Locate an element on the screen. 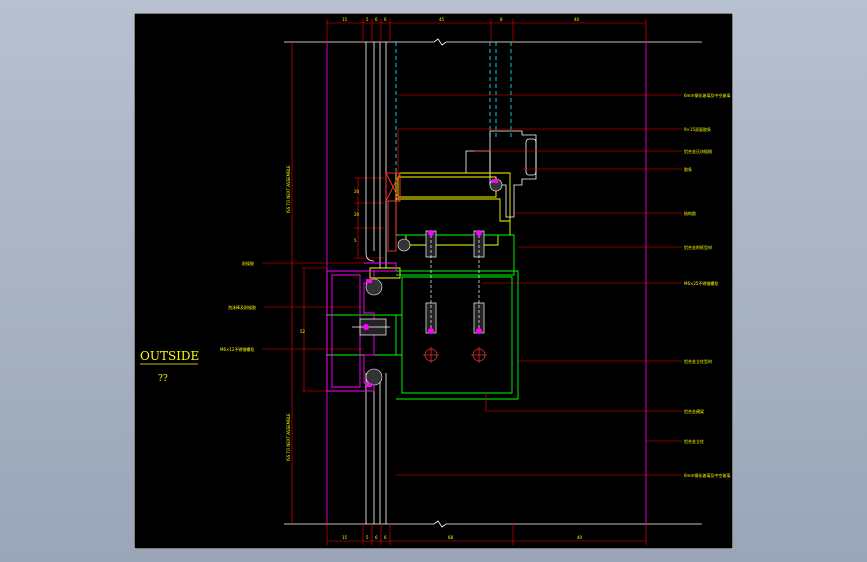 The image size is (867, 562). callout-r11: 6mm钢化玻璃及中空玻璃 is located at coordinates (707, 475).